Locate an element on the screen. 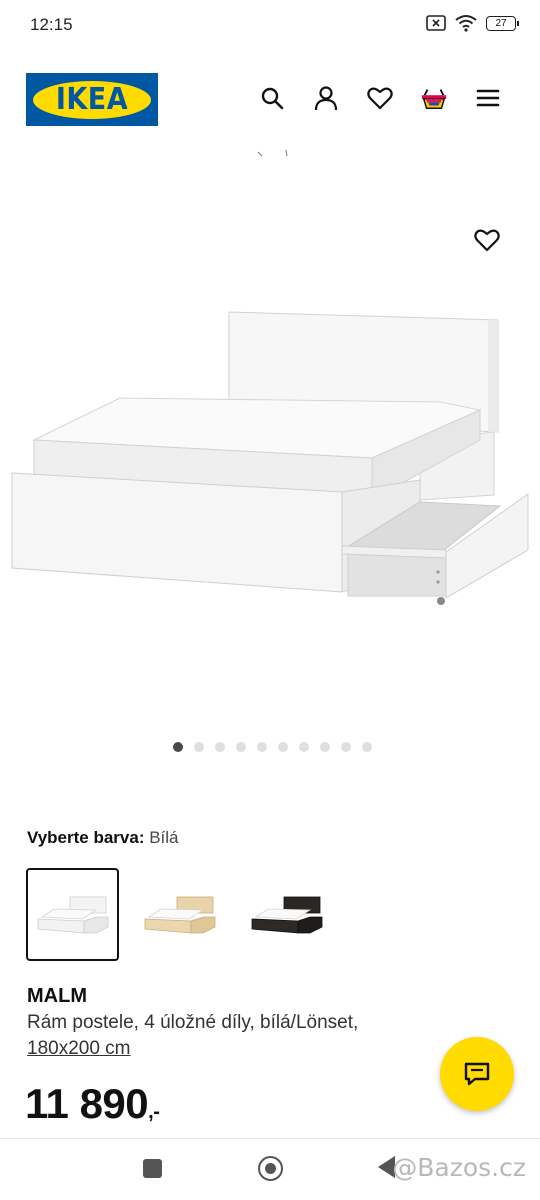  battery-level: 27 is located at coordinates (501, 23).